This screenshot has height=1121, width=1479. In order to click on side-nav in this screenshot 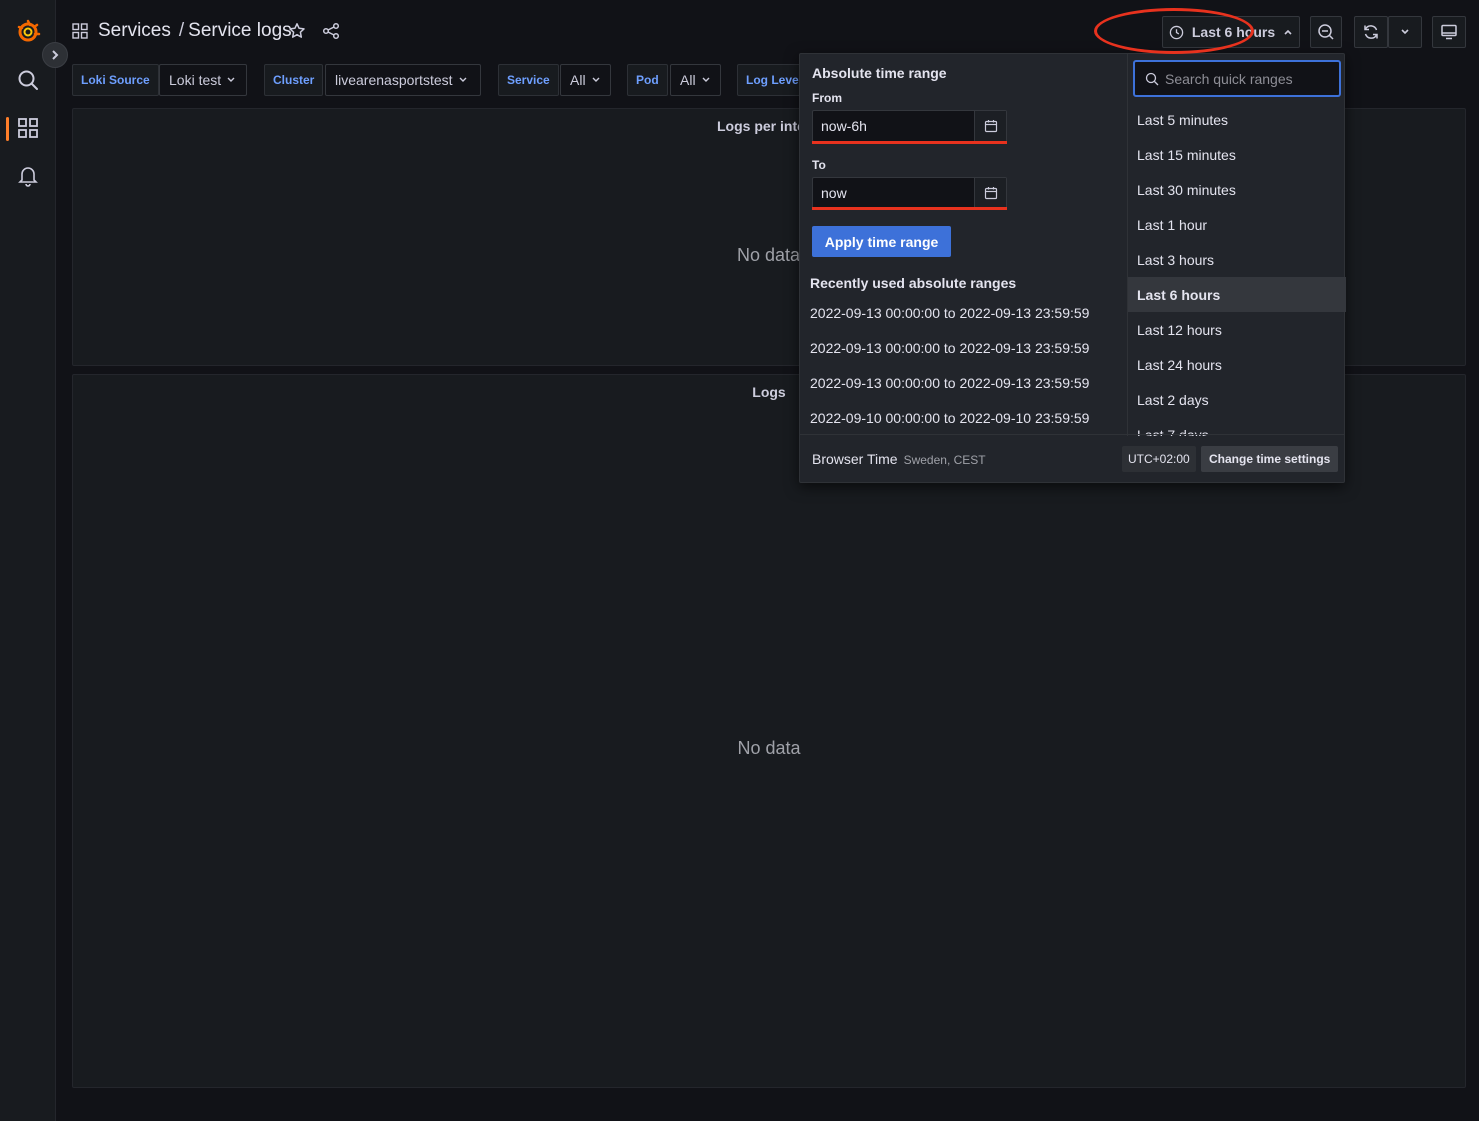, I will do `click(28, 560)`.